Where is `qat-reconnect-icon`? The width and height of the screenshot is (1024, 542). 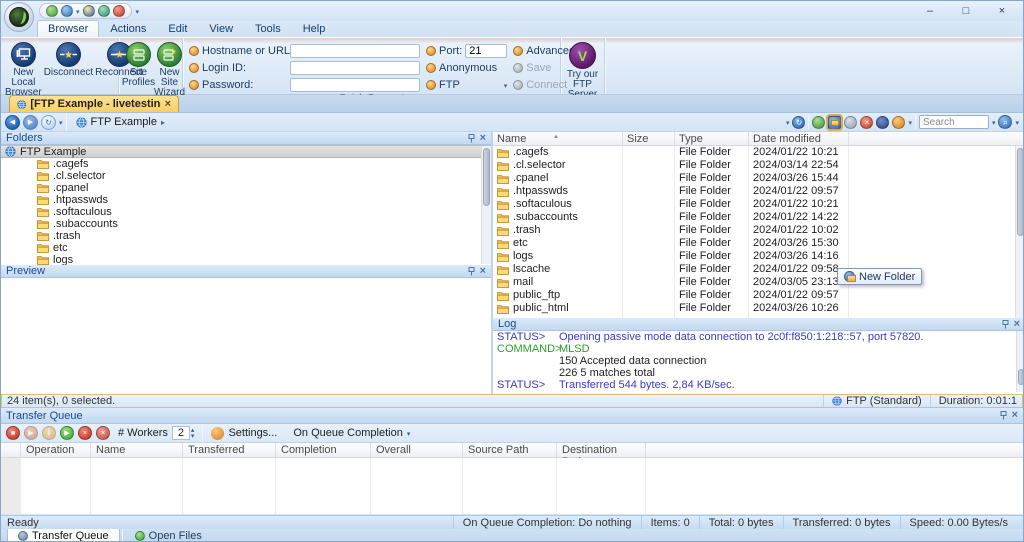 qat-reconnect-icon is located at coordinates (103, 11).